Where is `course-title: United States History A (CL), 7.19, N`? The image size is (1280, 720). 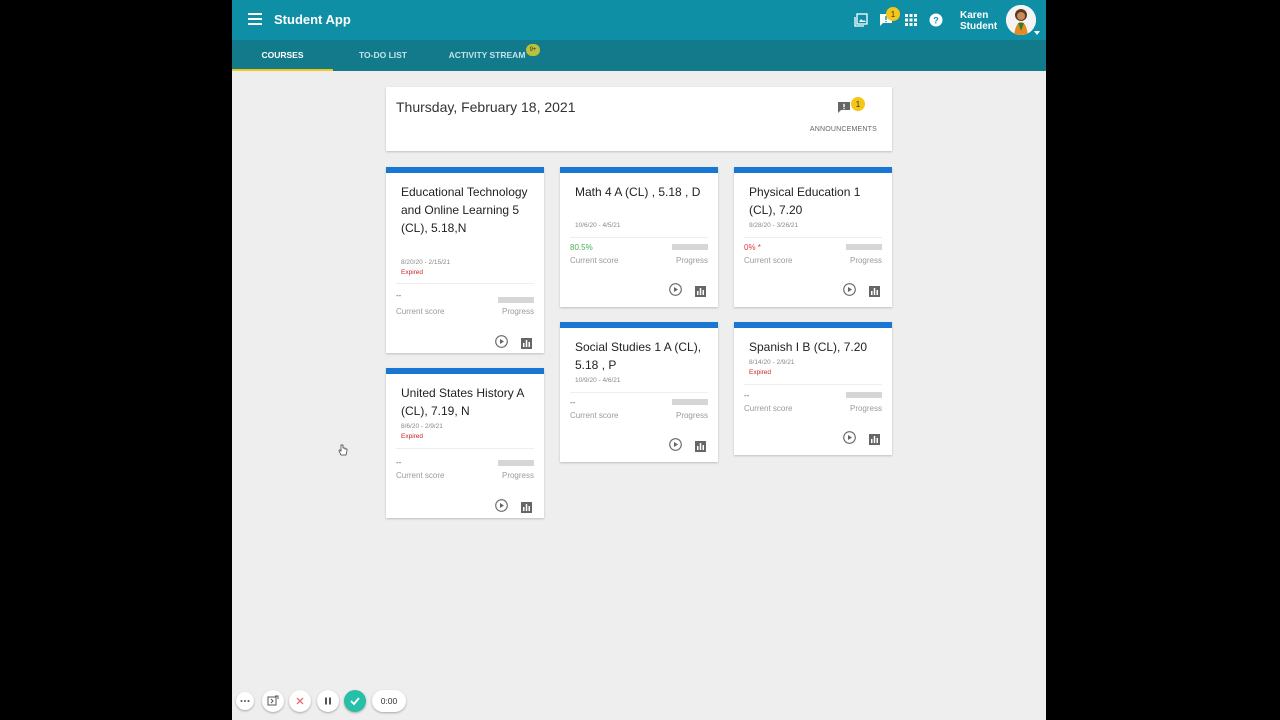
course-title: United States History A (CL), 7.19, N is located at coordinates (462, 402).